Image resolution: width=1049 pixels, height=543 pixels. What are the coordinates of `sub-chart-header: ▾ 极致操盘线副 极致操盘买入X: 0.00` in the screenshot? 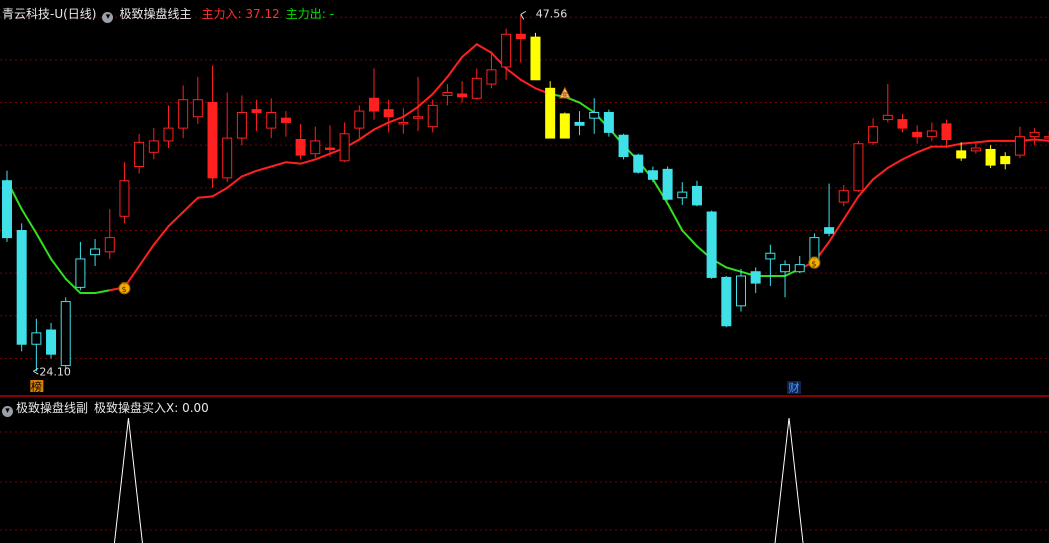 It's located at (104, 408).